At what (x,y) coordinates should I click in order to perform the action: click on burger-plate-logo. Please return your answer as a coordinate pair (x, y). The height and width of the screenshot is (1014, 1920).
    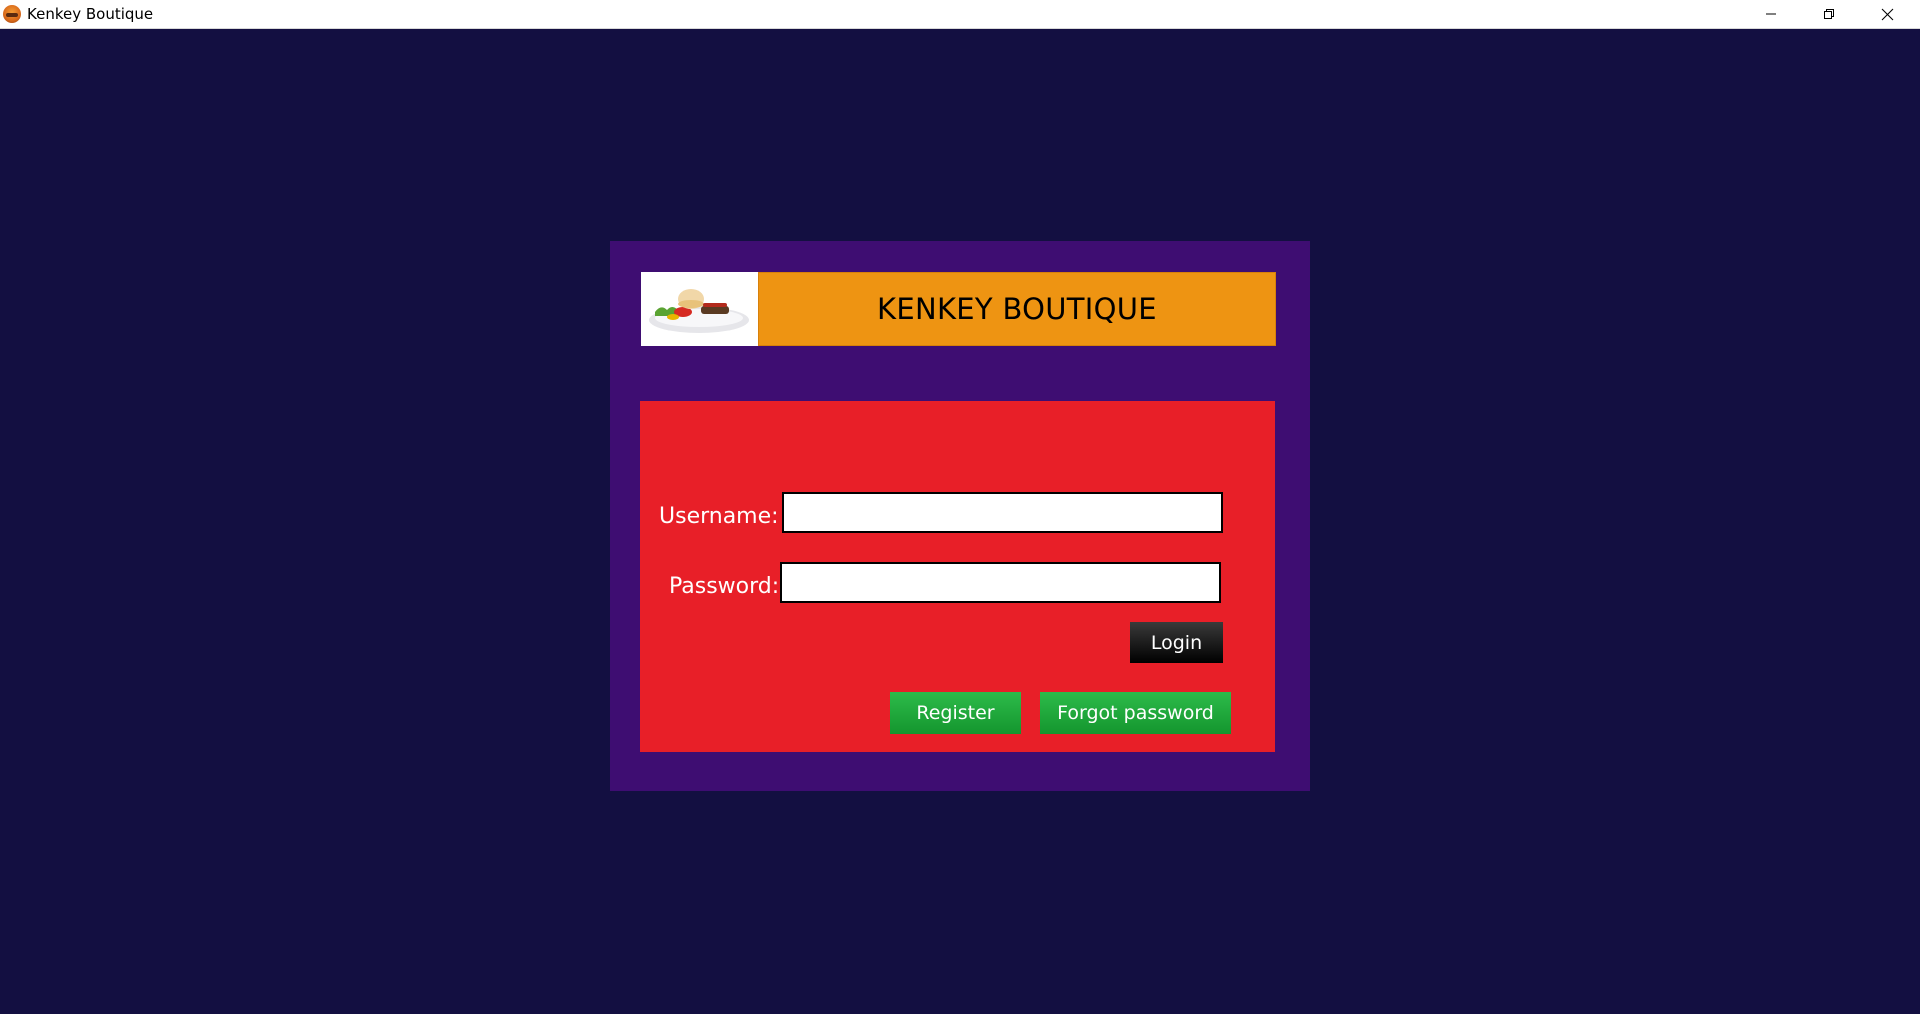
    Looking at the image, I should click on (699, 311).